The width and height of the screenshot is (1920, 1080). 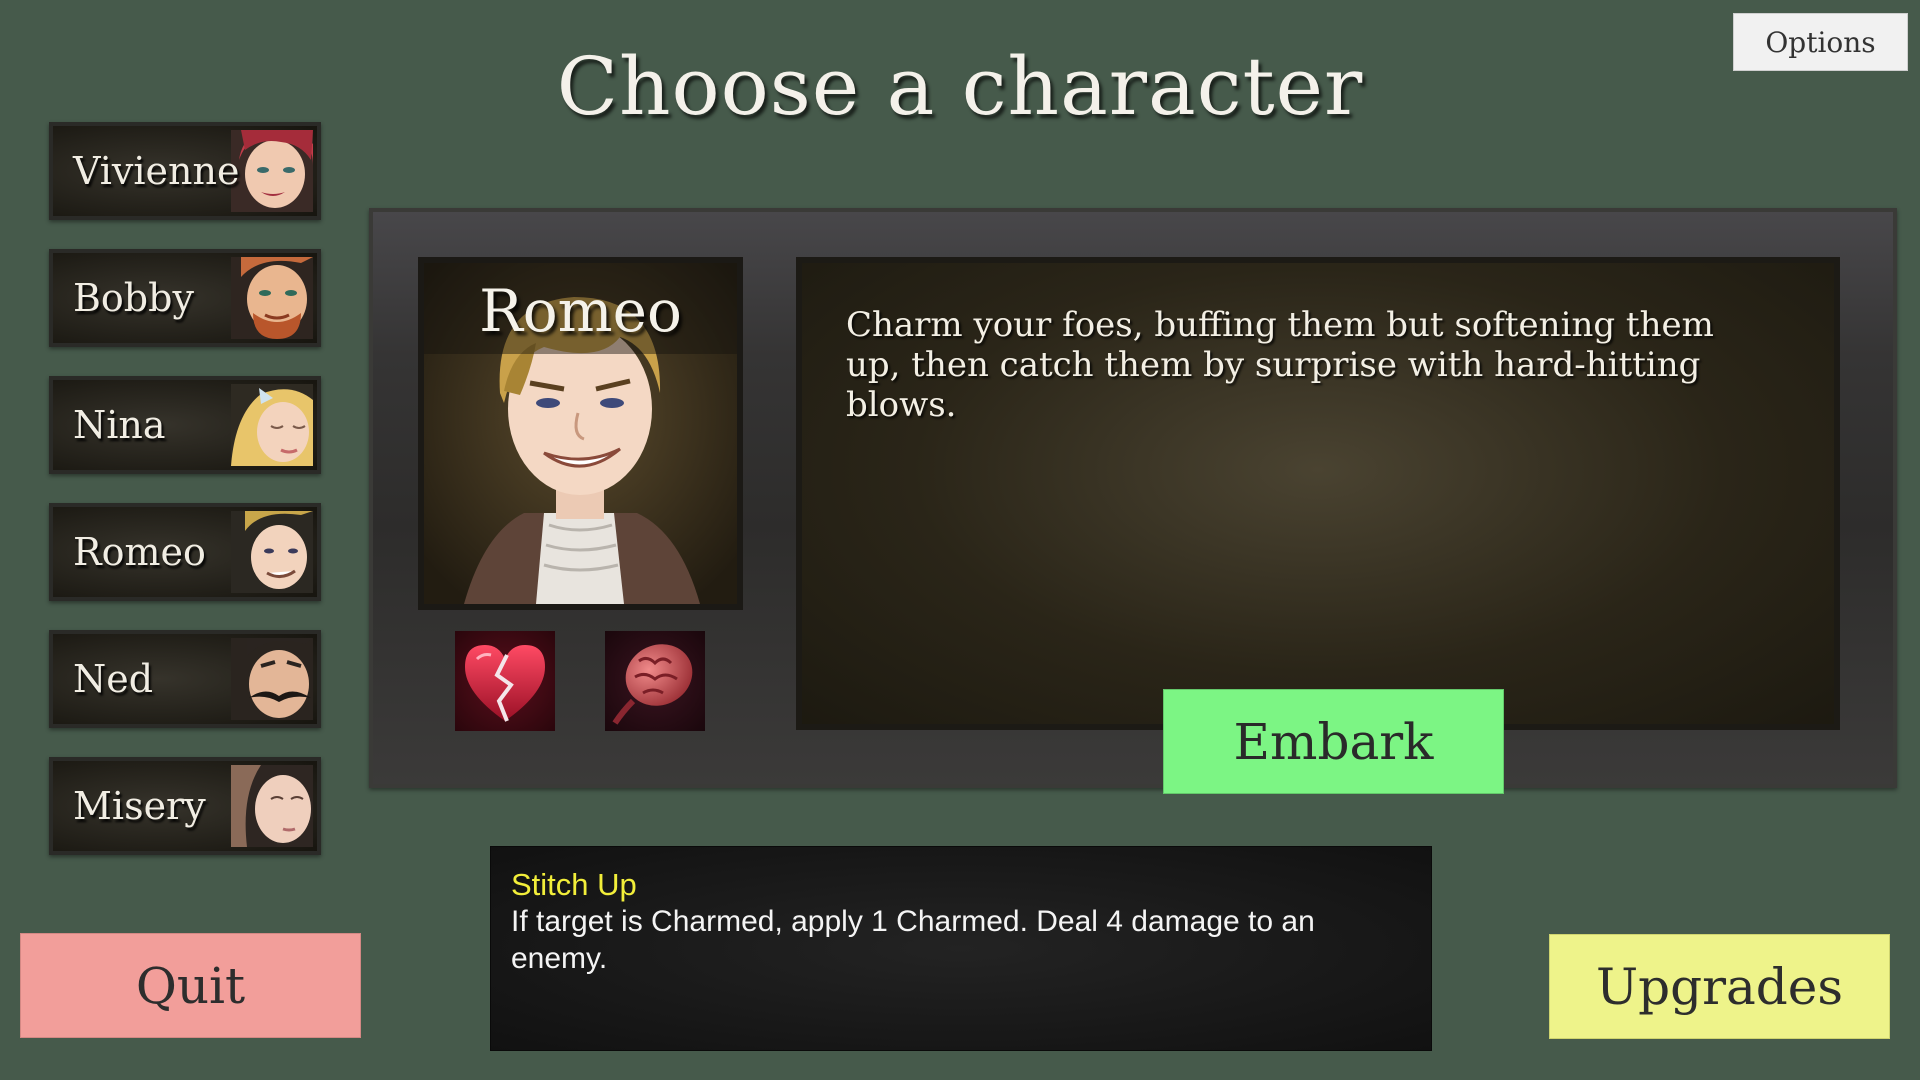 What do you see at coordinates (1333, 741) in the screenshot?
I see `embark-button: Embark` at bounding box center [1333, 741].